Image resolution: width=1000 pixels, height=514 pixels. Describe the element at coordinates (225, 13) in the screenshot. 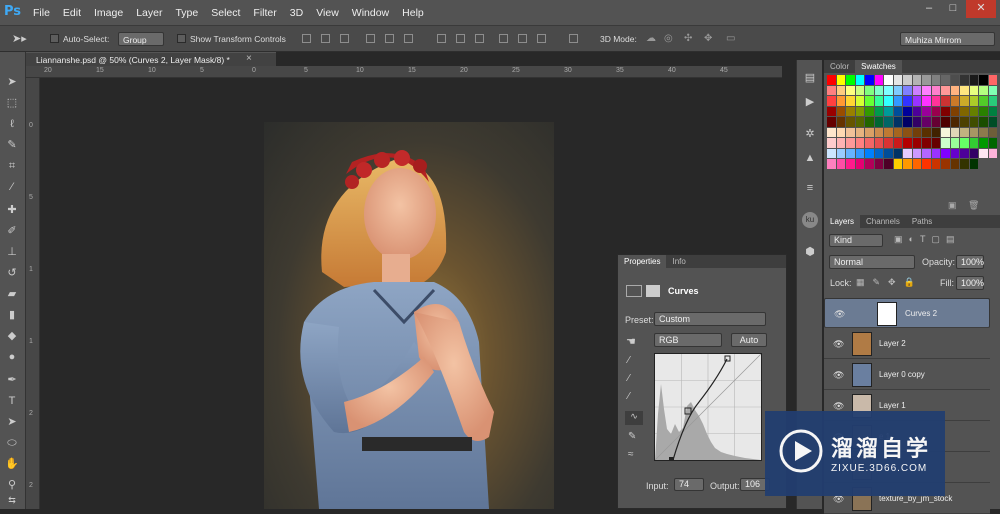

I see `menu-select: Select` at that location.